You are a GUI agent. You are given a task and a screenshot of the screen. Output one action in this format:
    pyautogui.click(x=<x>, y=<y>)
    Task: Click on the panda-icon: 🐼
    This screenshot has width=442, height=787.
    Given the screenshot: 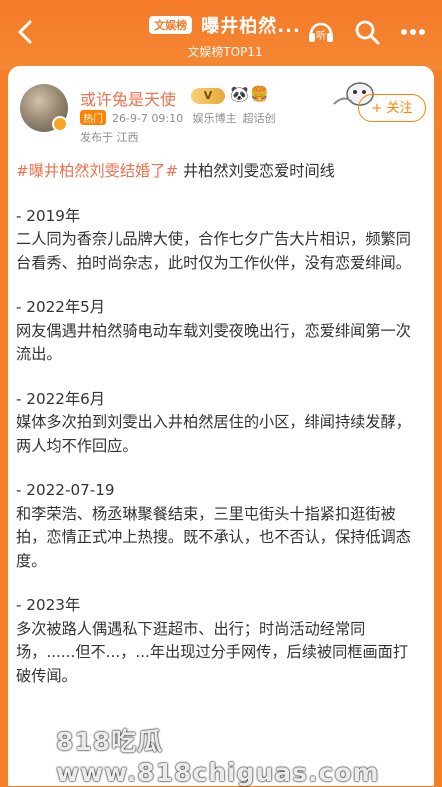 What is the action you would take?
    pyautogui.click(x=239, y=94)
    